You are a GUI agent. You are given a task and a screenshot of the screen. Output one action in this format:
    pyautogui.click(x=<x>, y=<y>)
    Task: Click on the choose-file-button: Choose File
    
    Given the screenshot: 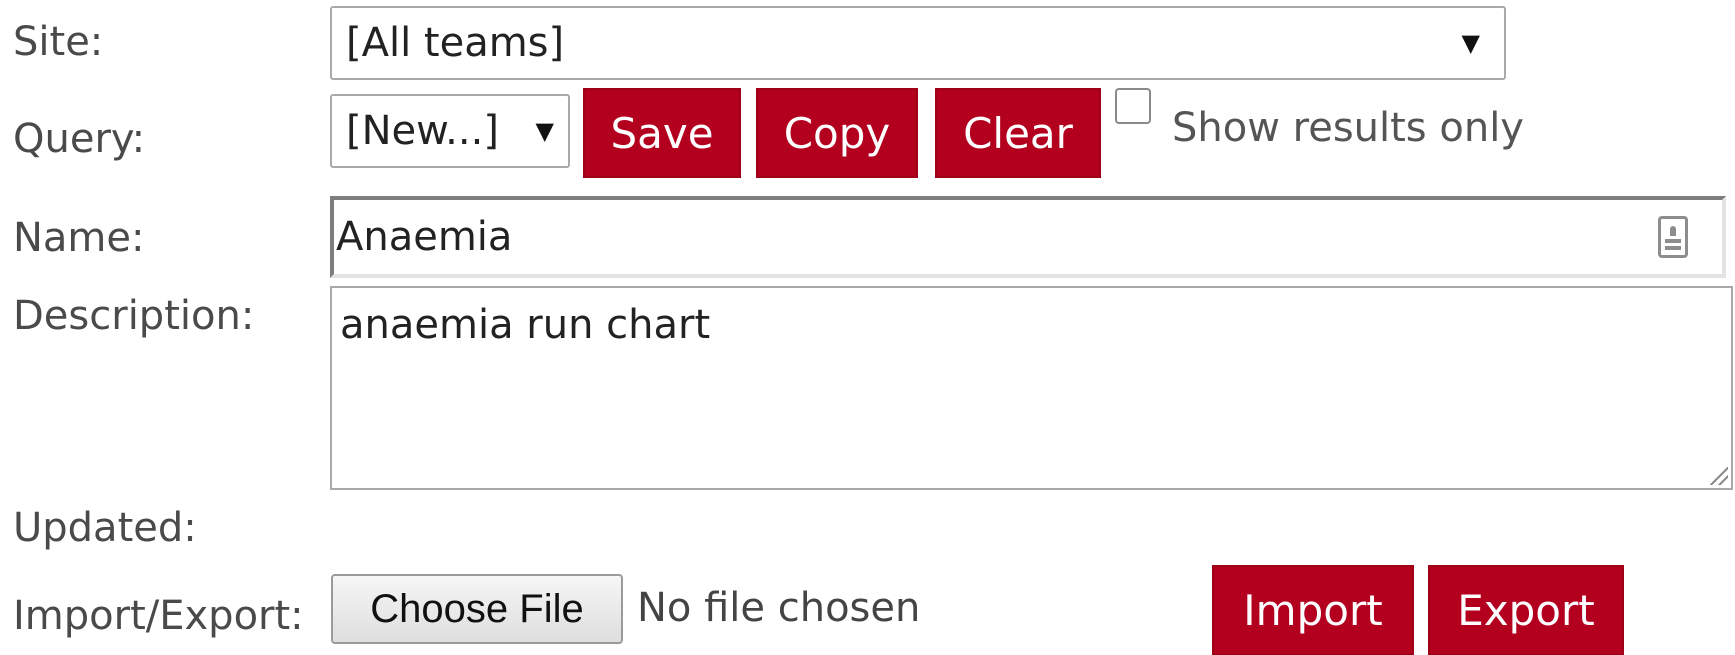 What is the action you would take?
    pyautogui.click(x=477, y=609)
    